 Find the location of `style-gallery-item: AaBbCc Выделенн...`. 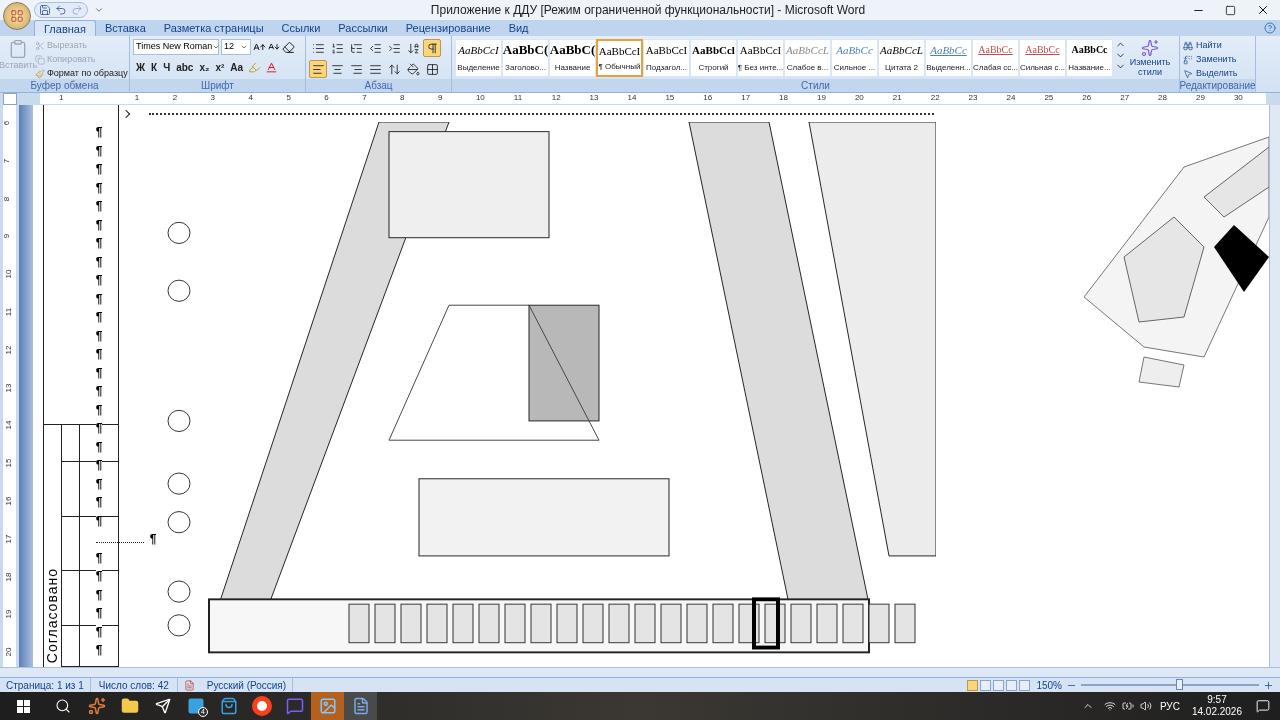

style-gallery-item: AaBbCc Выделенн... is located at coordinates (948, 58).